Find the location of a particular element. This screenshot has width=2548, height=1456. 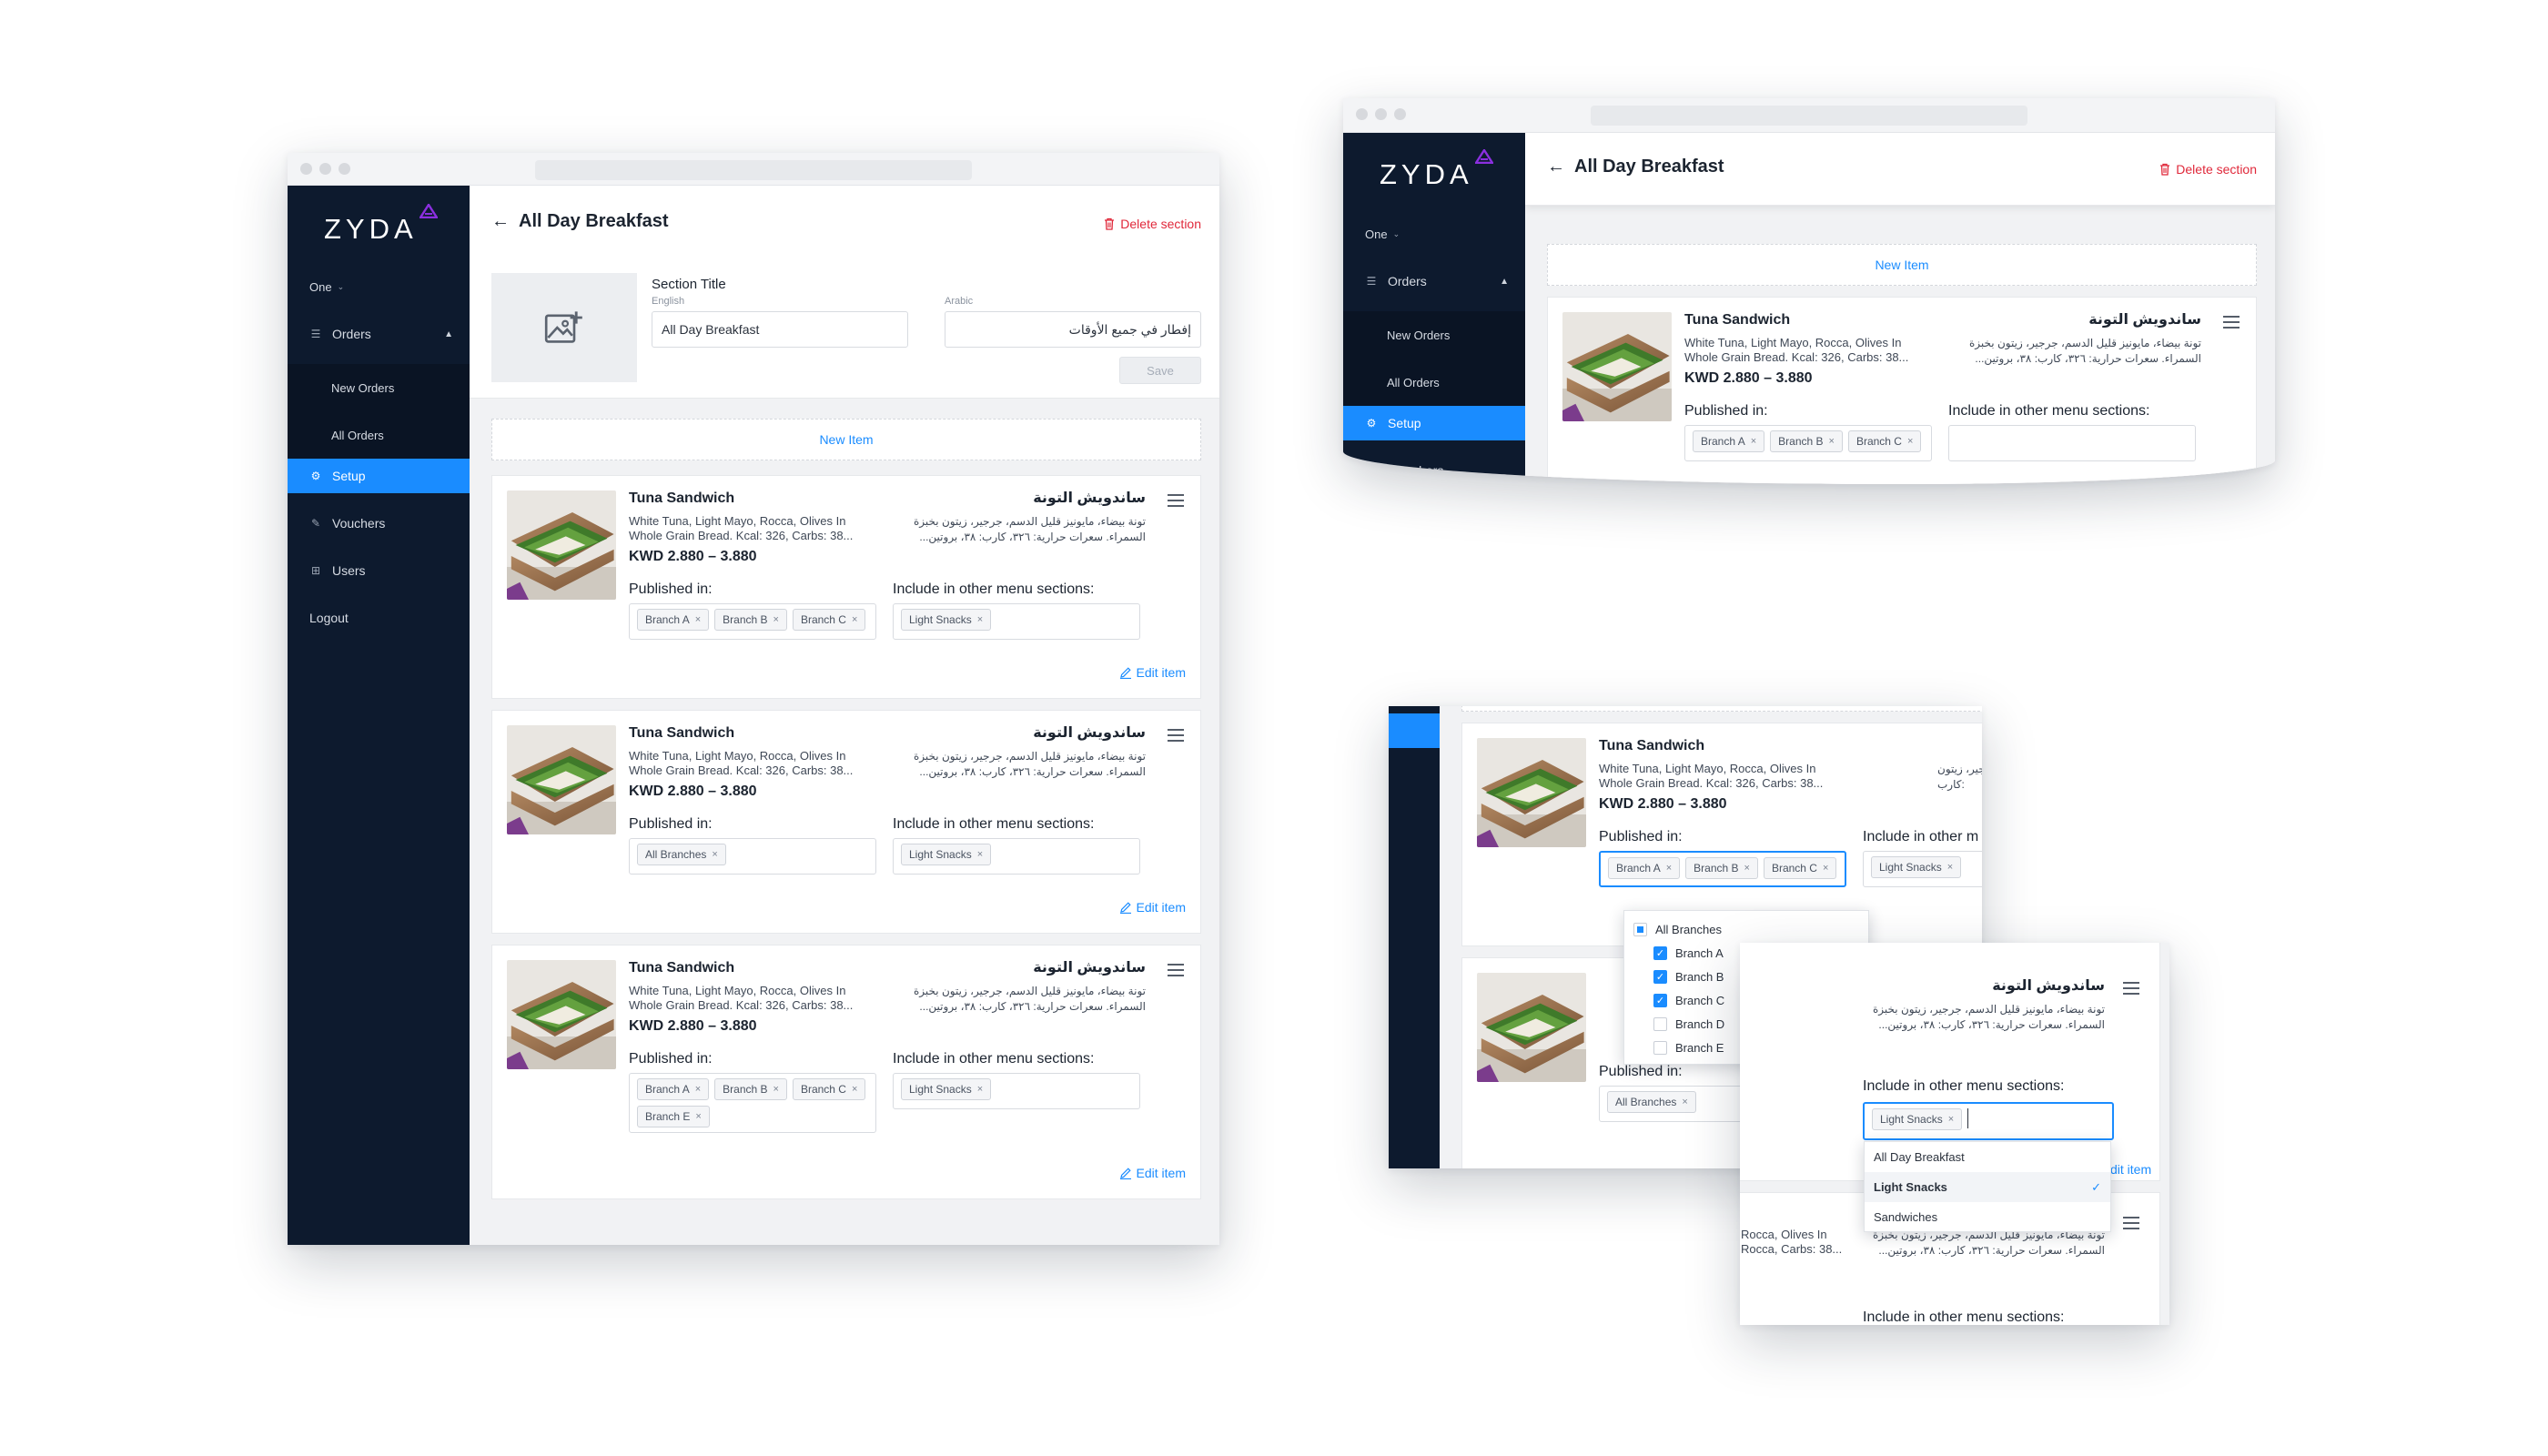

sidebar-item-users: ⊞ Users is located at coordinates (379, 571).